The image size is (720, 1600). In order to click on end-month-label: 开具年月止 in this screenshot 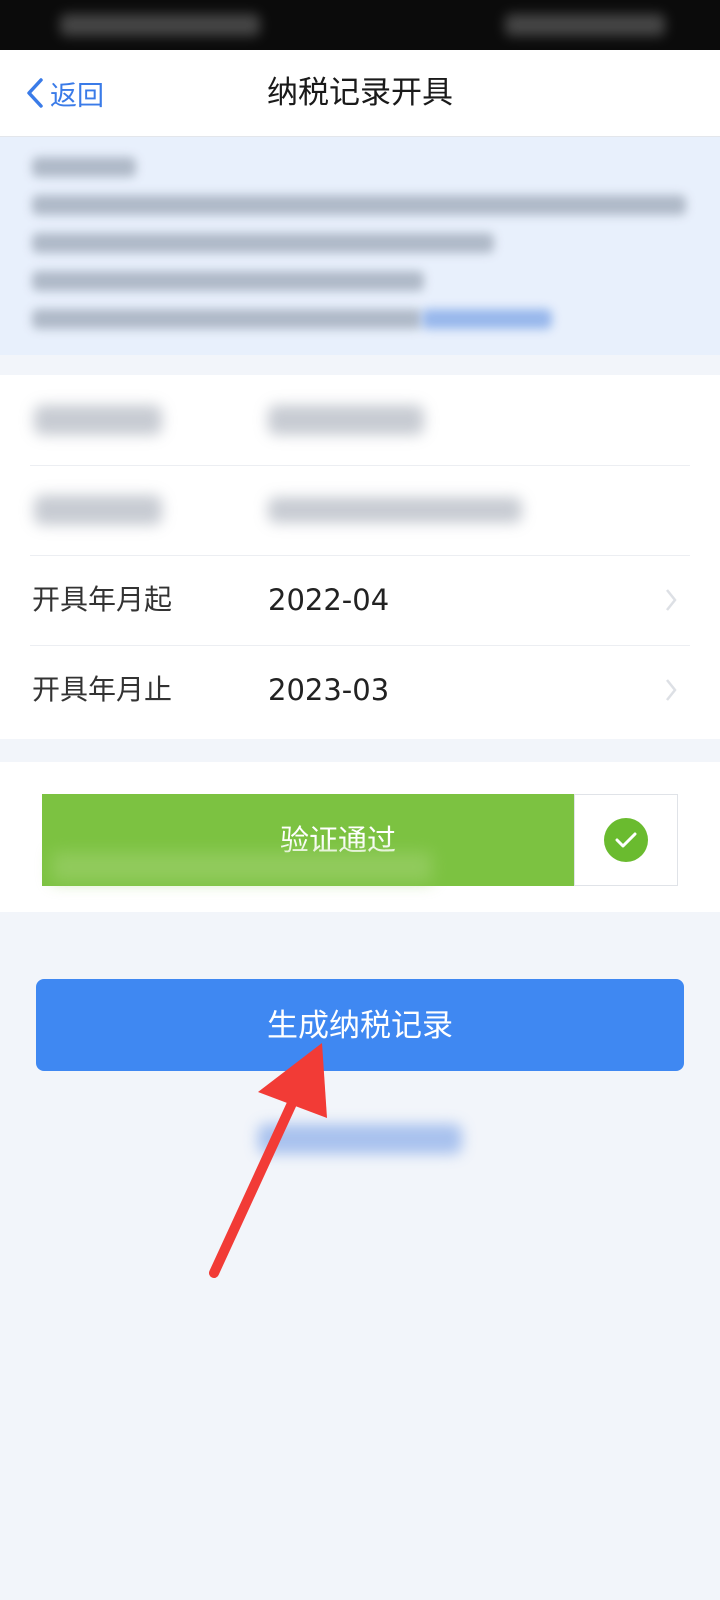, I will do `click(102, 689)`.